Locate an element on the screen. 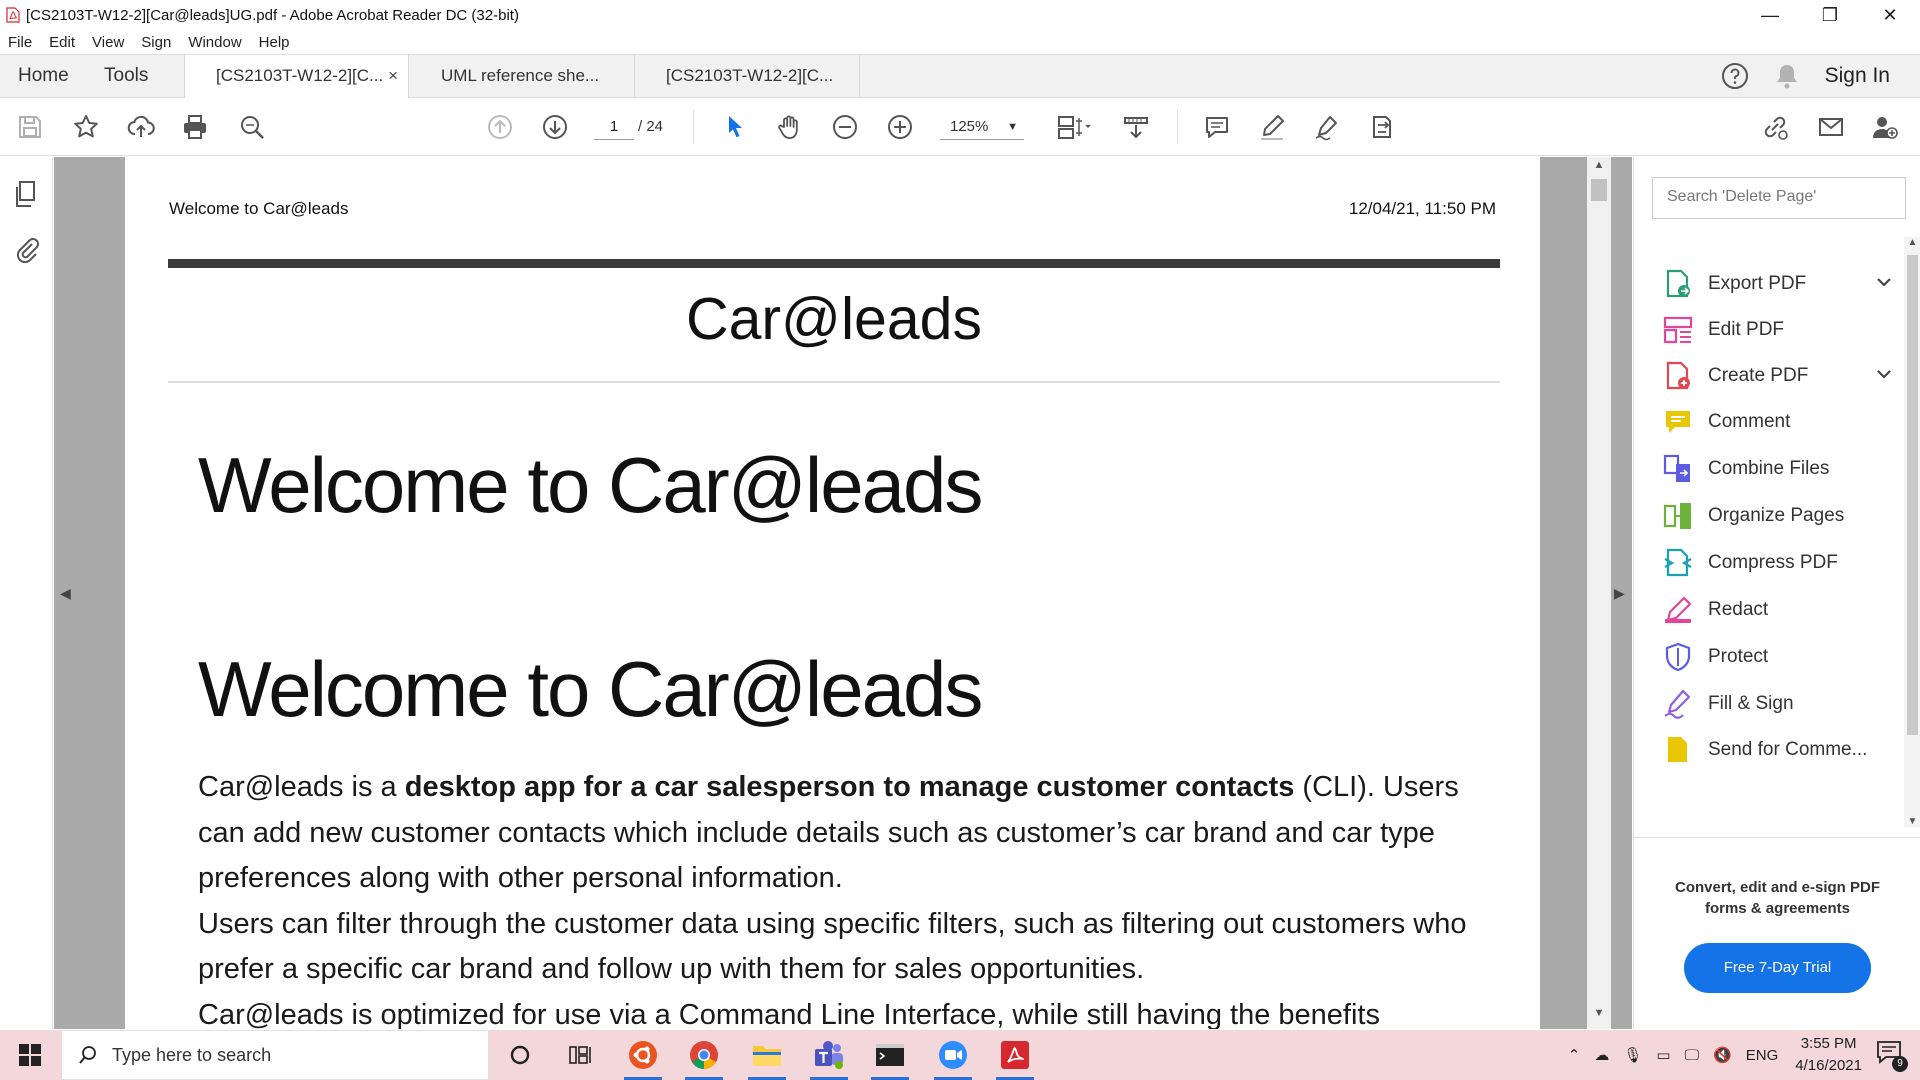 This screenshot has height=1080, width=1920. tool-create-pdf: Create PDF is located at coordinates (1782, 376).